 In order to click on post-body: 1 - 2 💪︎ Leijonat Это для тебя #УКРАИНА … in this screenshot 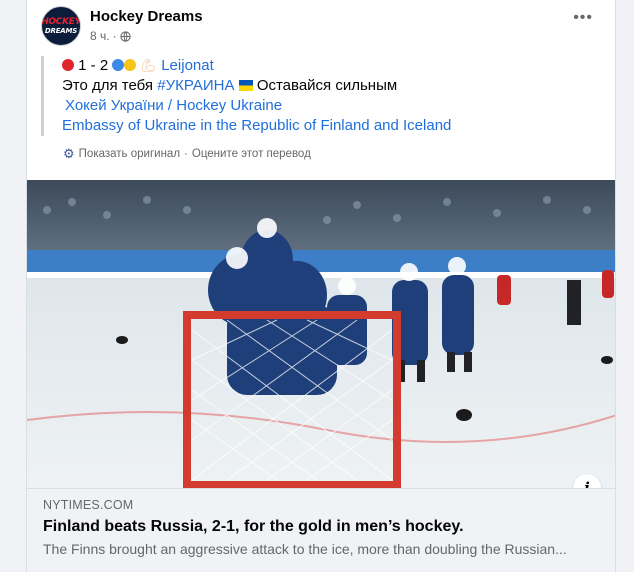, I will do `click(321, 96)`.